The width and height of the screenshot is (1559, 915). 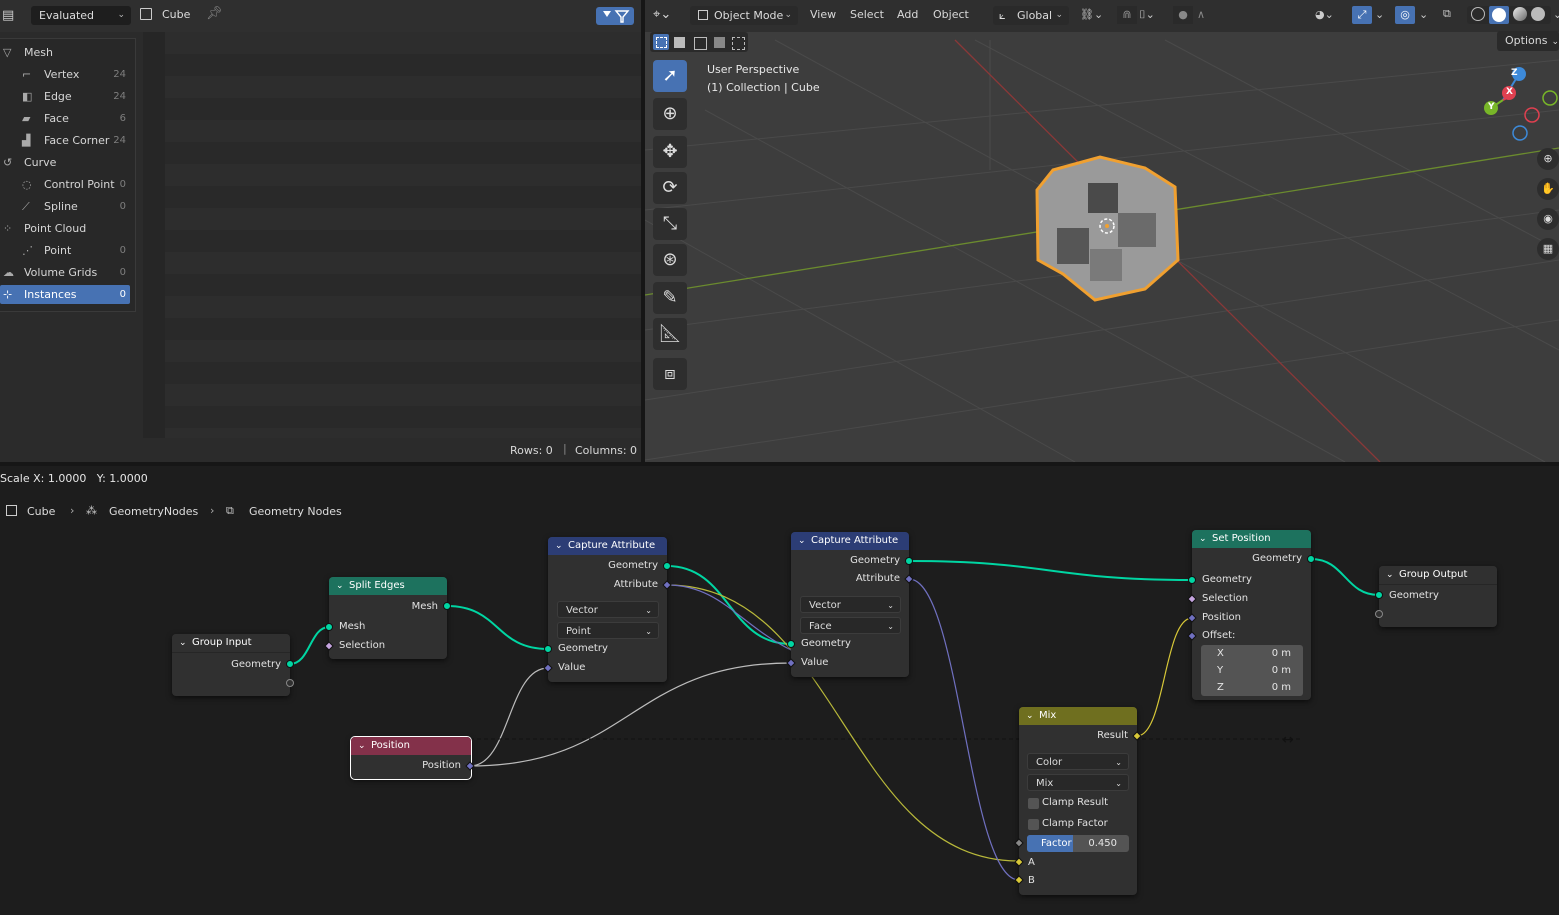 What do you see at coordinates (1252, 687) in the screenshot?
I see `offset-z-field: Z 0 m` at bounding box center [1252, 687].